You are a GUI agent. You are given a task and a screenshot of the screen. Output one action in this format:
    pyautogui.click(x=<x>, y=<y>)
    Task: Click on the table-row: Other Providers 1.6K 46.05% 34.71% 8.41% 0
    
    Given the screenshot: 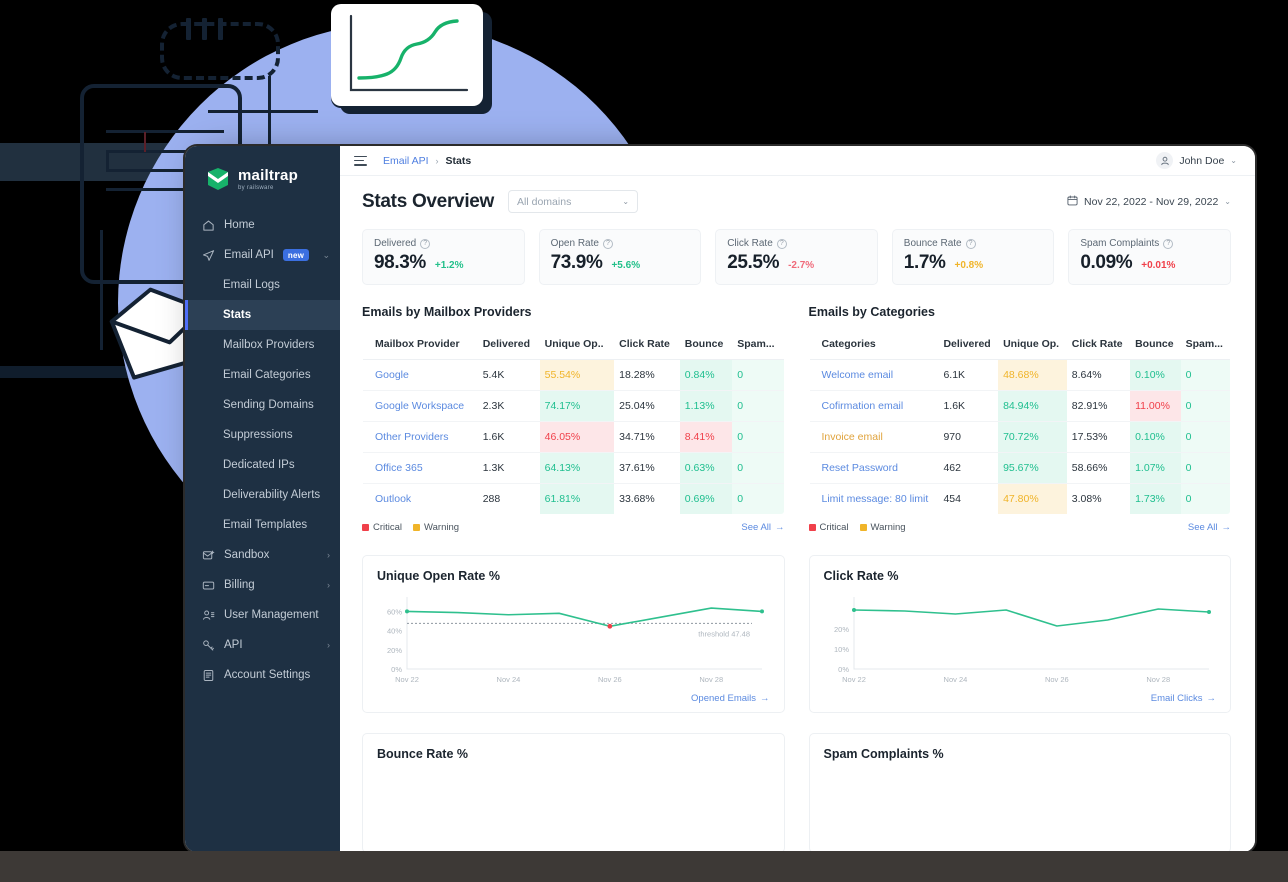 What is the action you would take?
    pyautogui.click(x=573, y=437)
    